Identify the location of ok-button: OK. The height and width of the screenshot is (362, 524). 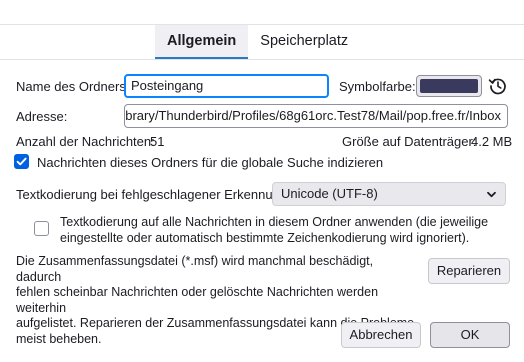
(470, 335).